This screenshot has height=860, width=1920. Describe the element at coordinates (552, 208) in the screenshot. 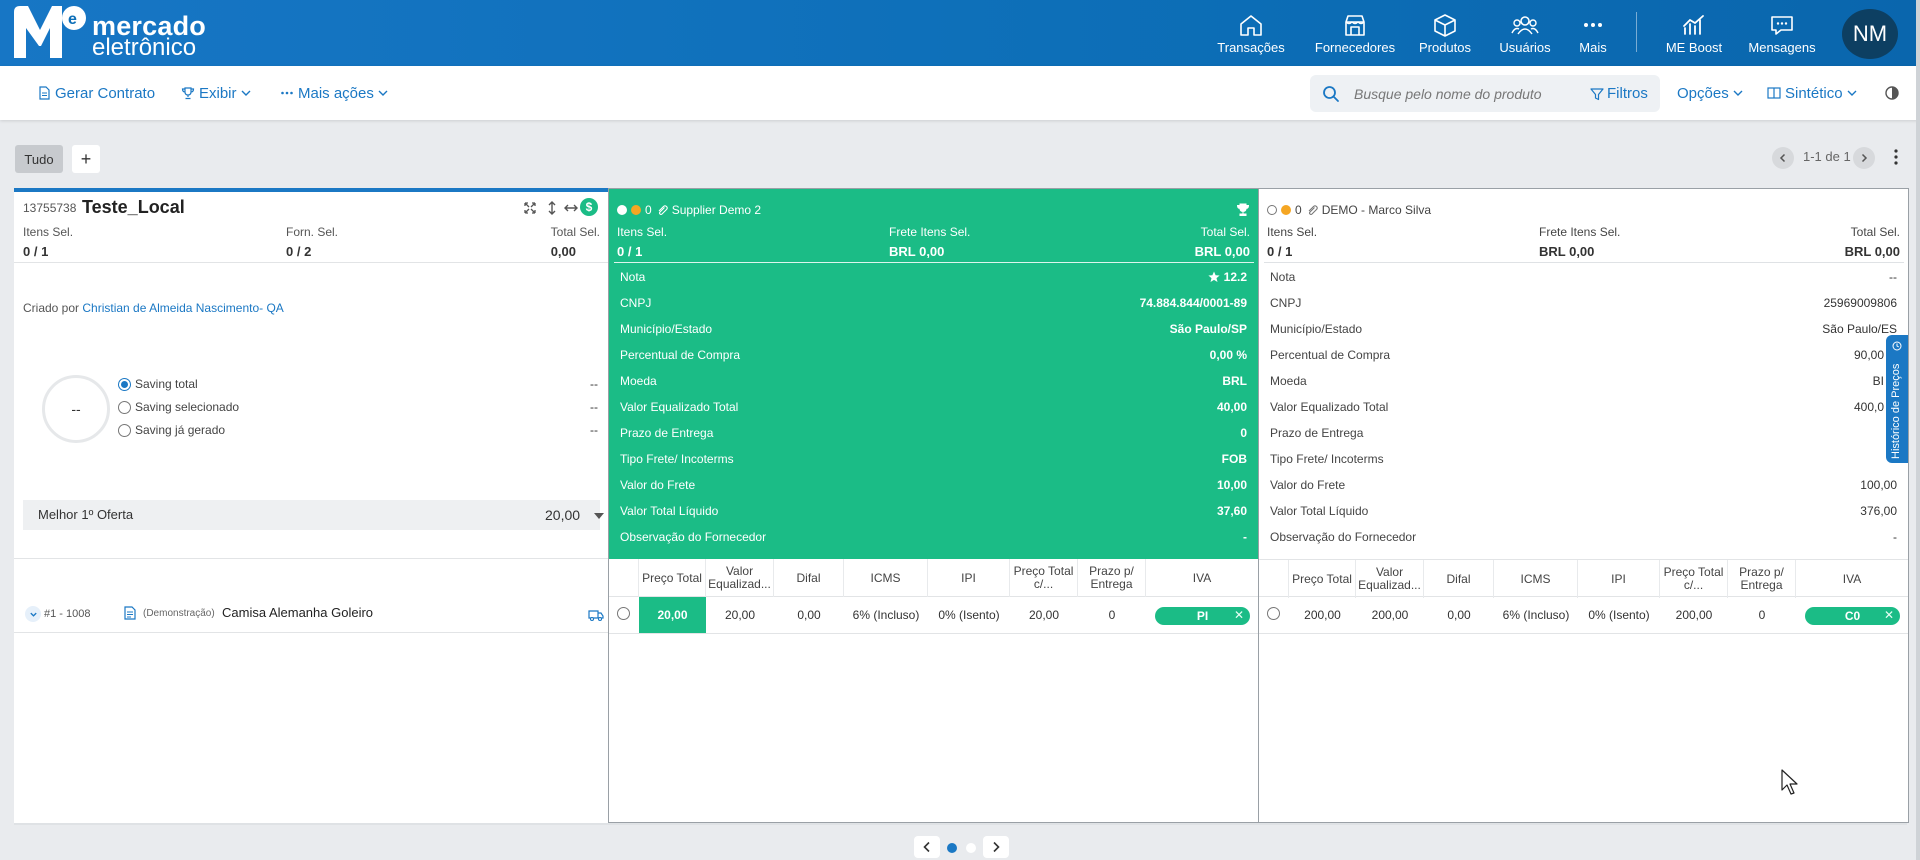

I see `vertical-resize-icon` at that location.